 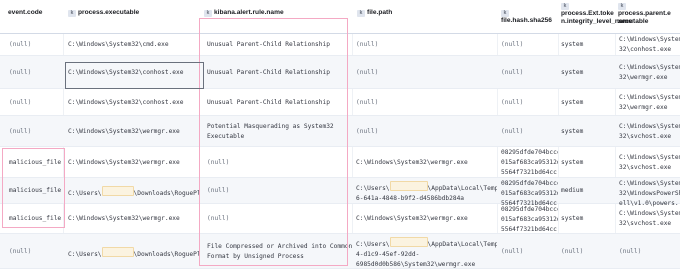 What do you see at coordinates (388, 254) in the screenshot?
I see `cell-text: 4-d1c9-45ef-92dd-` at bounding box center [388, 254].